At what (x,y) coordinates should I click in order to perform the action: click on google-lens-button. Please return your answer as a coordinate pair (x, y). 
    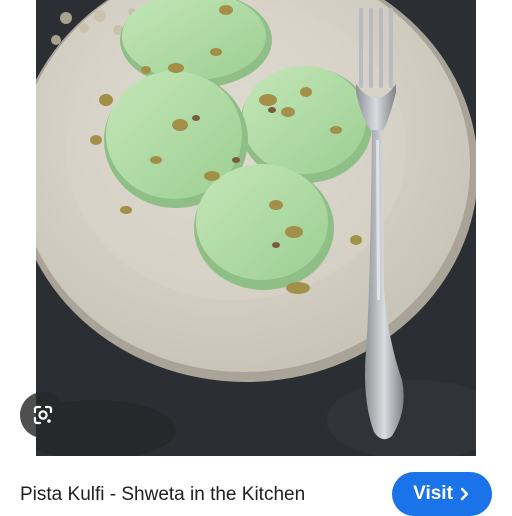
    Looking at the image, I should click on (43, 415).